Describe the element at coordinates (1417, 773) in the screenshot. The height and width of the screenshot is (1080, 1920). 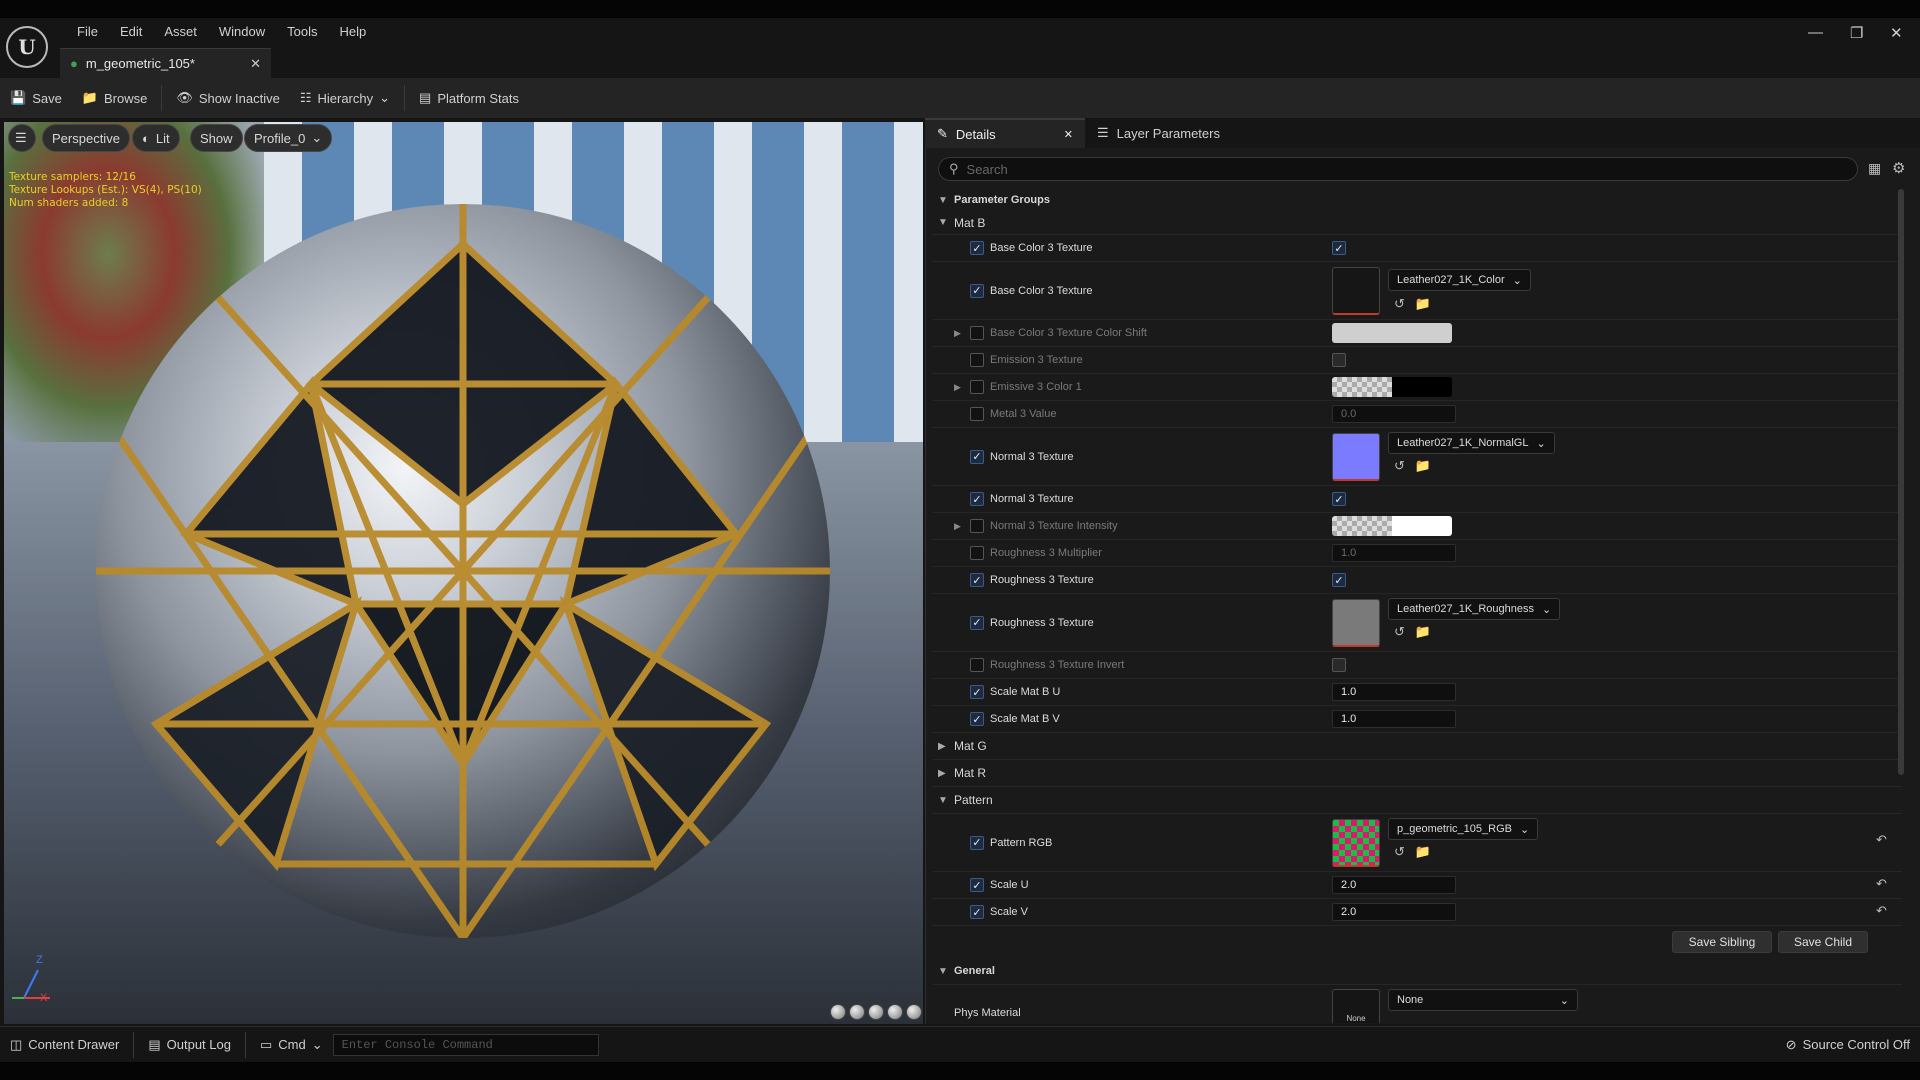
I see `group-mat-r: ▶ Mat R` at that location.